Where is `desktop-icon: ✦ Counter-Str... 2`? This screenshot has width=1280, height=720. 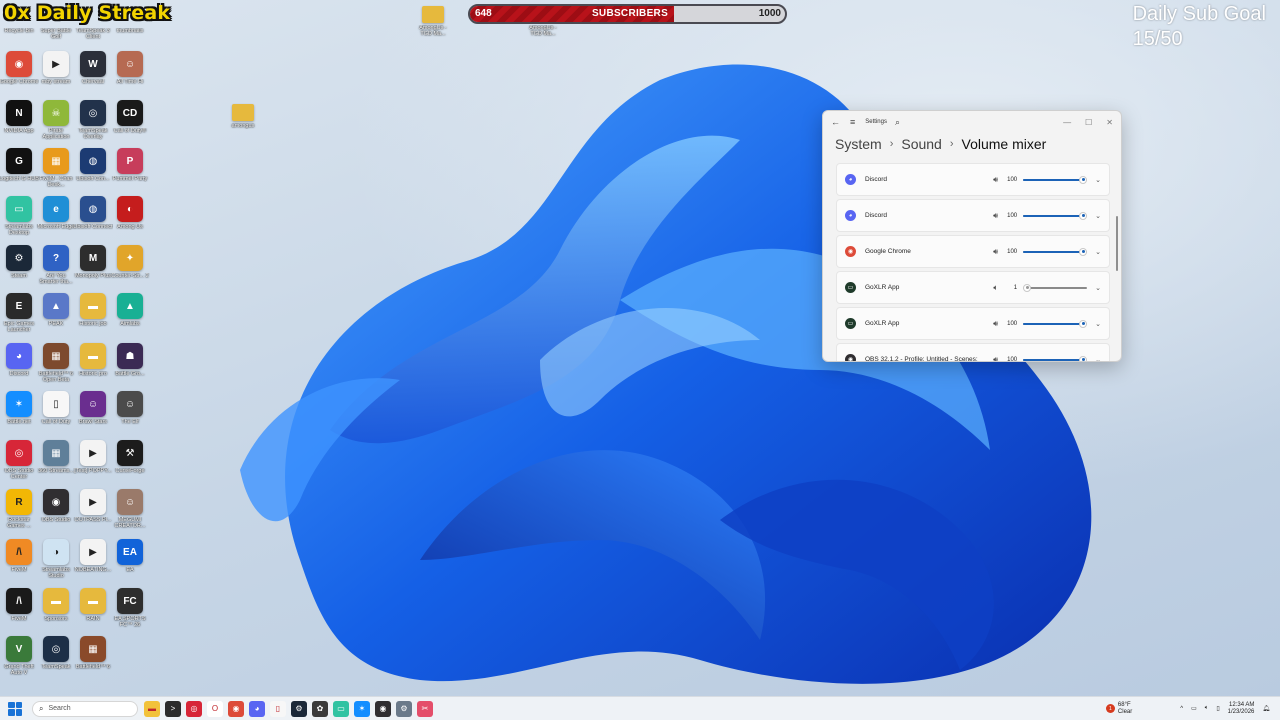 desktop-icon: ✦ Counter-Str... 2 is located at coordinates (130, 269).